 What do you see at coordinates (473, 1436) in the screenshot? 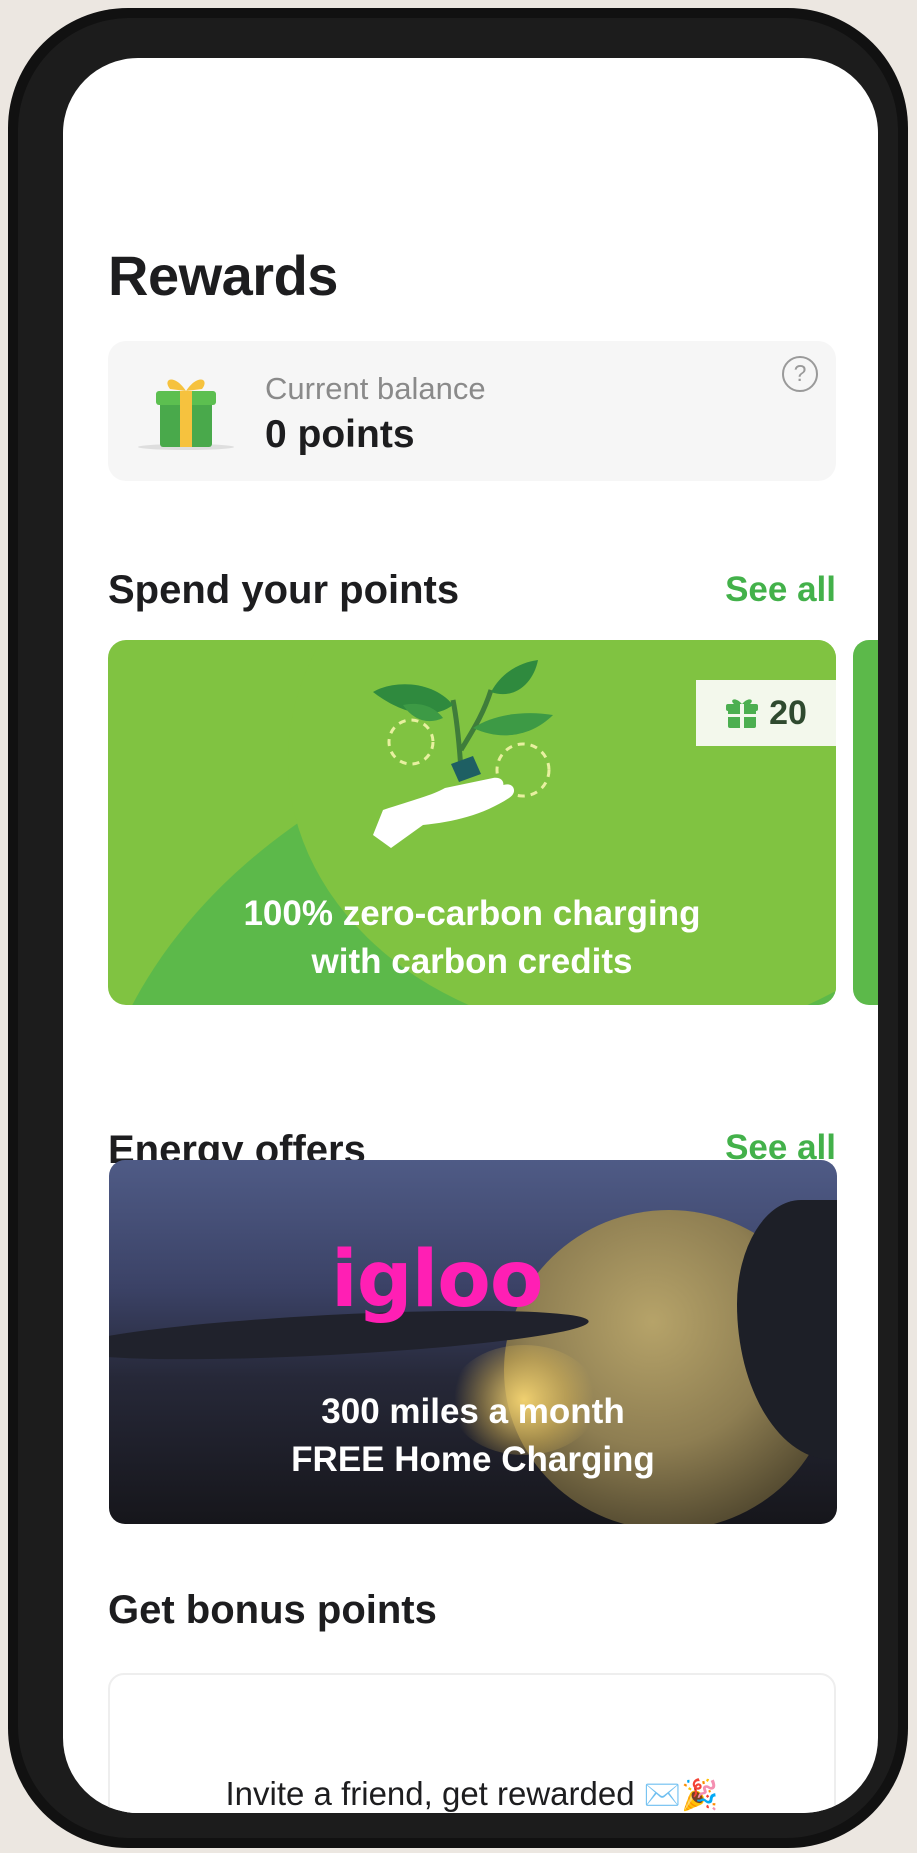
I see `offer-caption: 300 miles a month FREE Home Charging` at bounding box center [473, 1436].